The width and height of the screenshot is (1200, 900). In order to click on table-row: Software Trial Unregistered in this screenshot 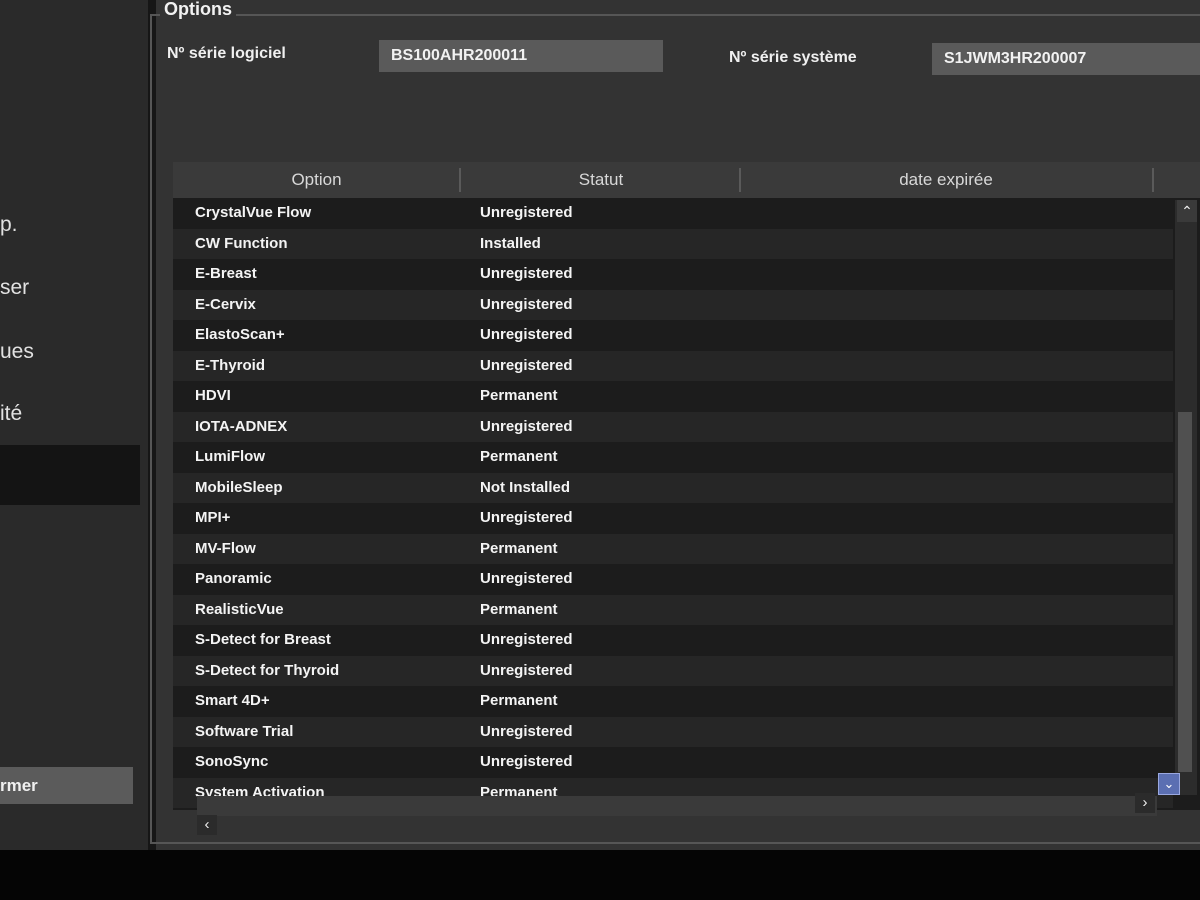, I will do `click(673, 731)`.